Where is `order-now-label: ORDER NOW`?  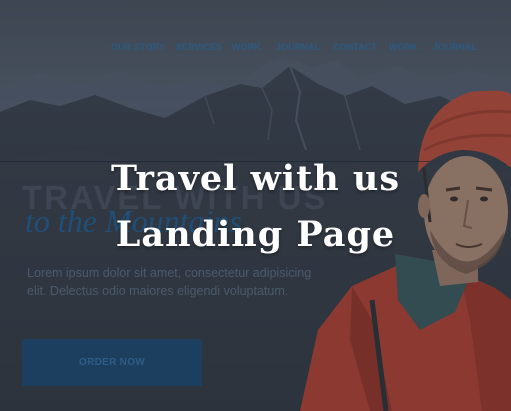 order-now-label: ORDER NOW is located at coordinates (112, 362).